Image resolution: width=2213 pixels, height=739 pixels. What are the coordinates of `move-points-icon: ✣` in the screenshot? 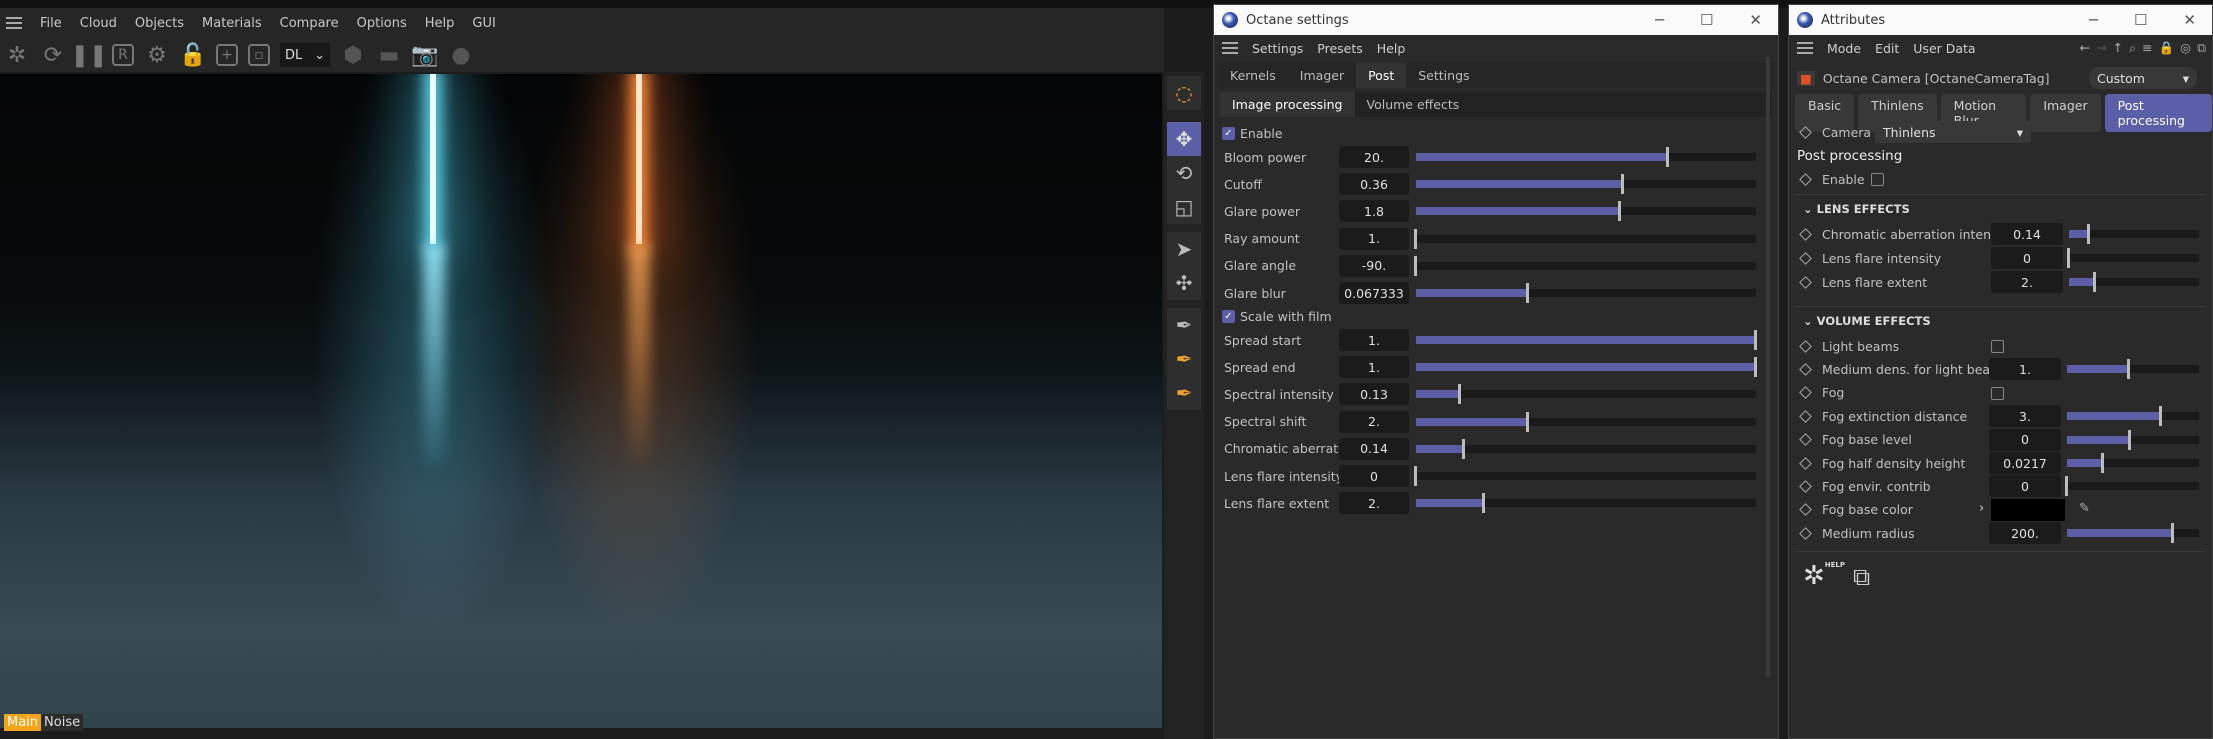 It's located at (1184, 283).